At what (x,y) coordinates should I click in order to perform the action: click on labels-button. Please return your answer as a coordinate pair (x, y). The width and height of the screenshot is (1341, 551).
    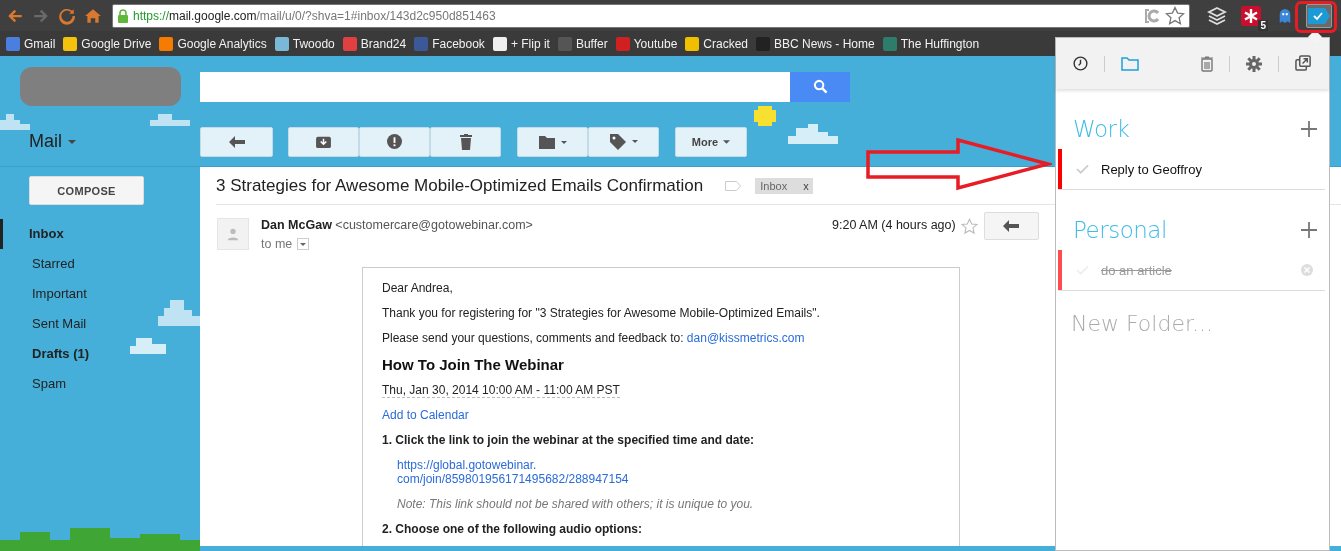
    Looking at the image, I should click on (623, 141).